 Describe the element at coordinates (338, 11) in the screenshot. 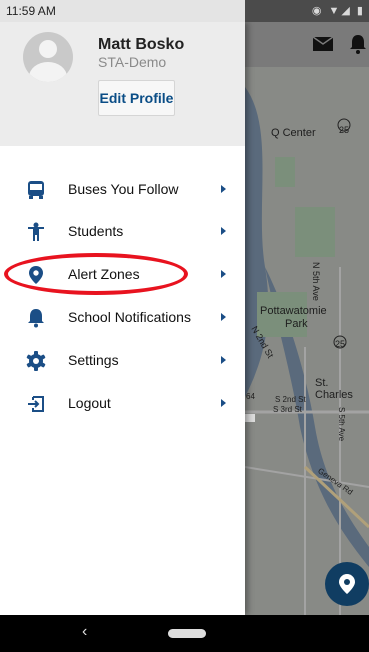

I see `system-status-icons: ◉ ▼◢ ▮` at that location.